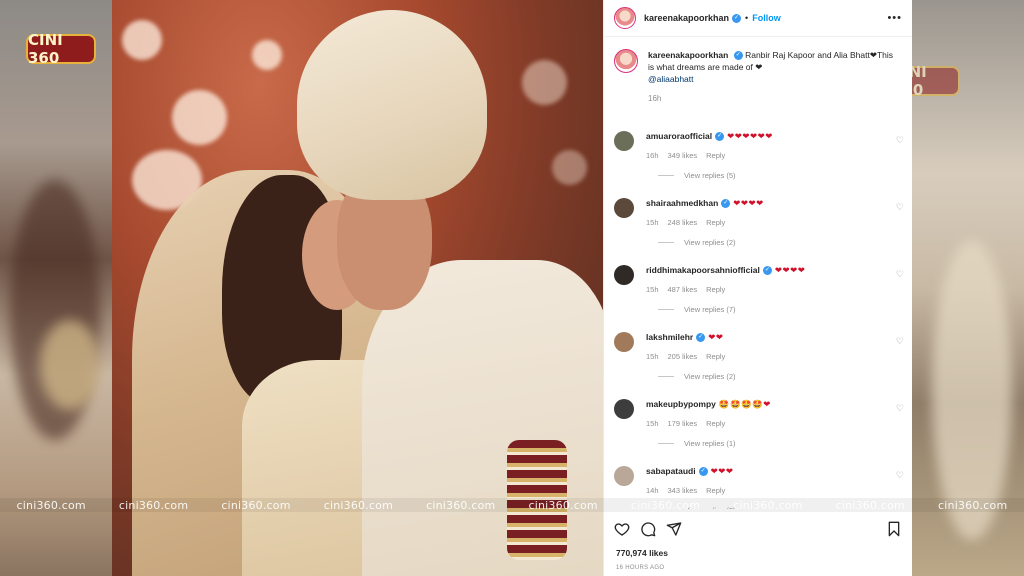 The image size is (1024, 576). What do you see at coordinates (70, 365) in the screenshot?
I see `blurred-earring-shape` at bounding box center [70, 365].